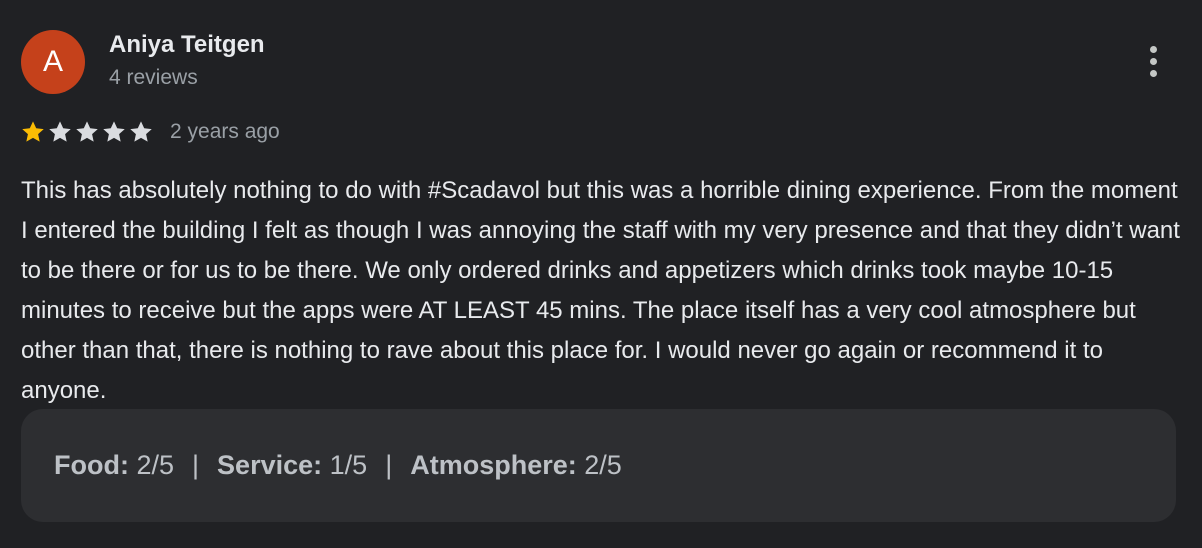 The height and width of the screenshot is (548, 1202). Describe the element at coordinates (225, 131) in the screenshot. I see `review-date: 2 years ago` at that location.